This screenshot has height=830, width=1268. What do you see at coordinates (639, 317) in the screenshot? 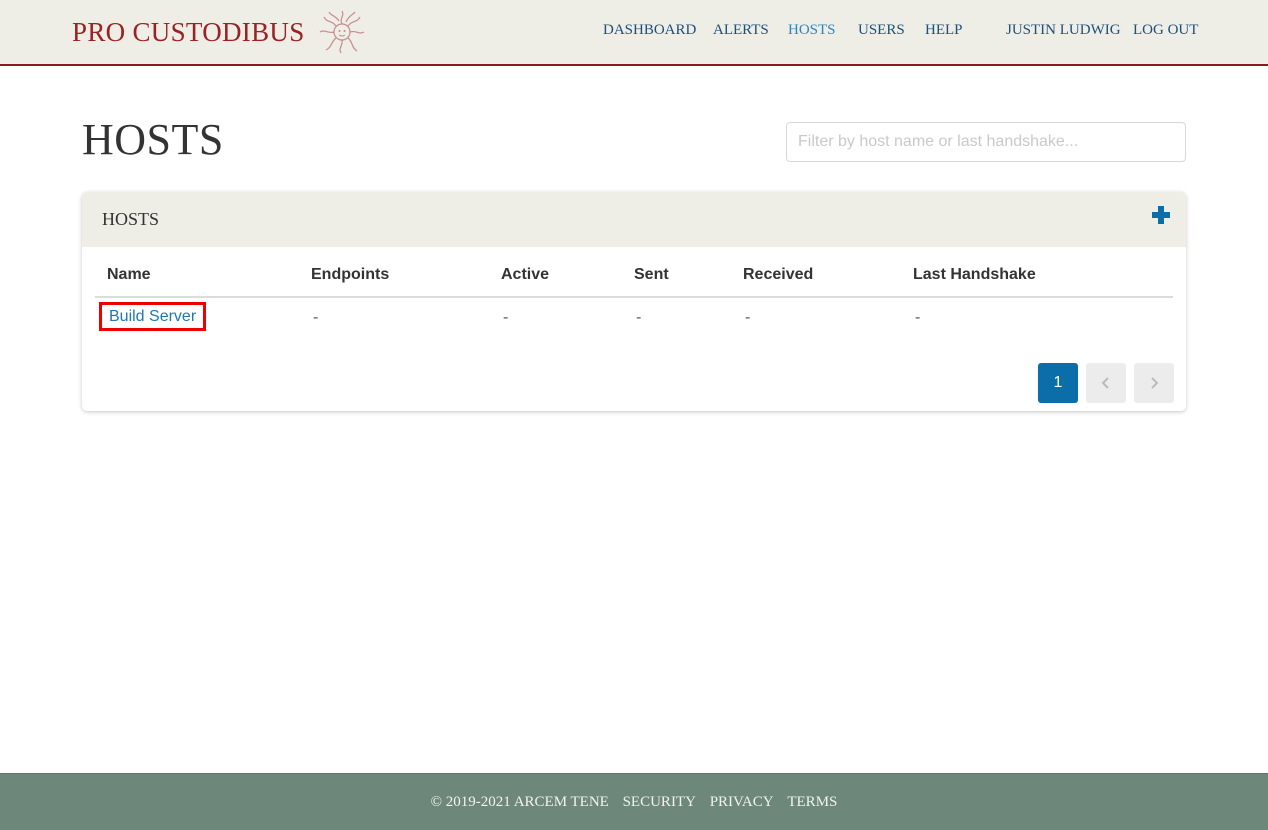
I see `cell-sent: -` at bounding box center [639, 317].